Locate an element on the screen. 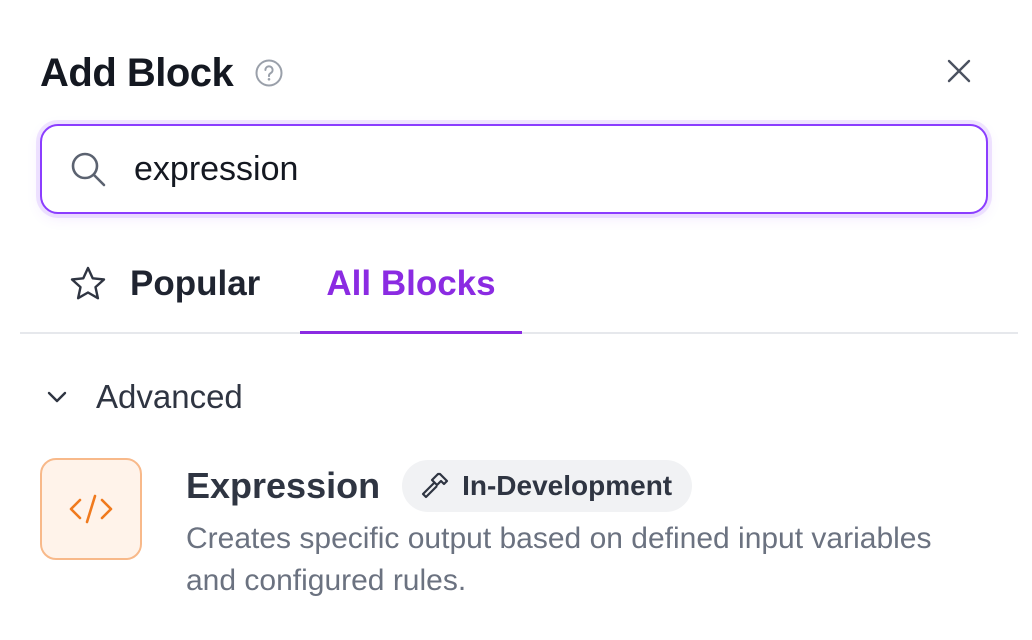 This screenshot has height=640, width=1032. badge-label: In-Development is located at coordinates (567, 485).